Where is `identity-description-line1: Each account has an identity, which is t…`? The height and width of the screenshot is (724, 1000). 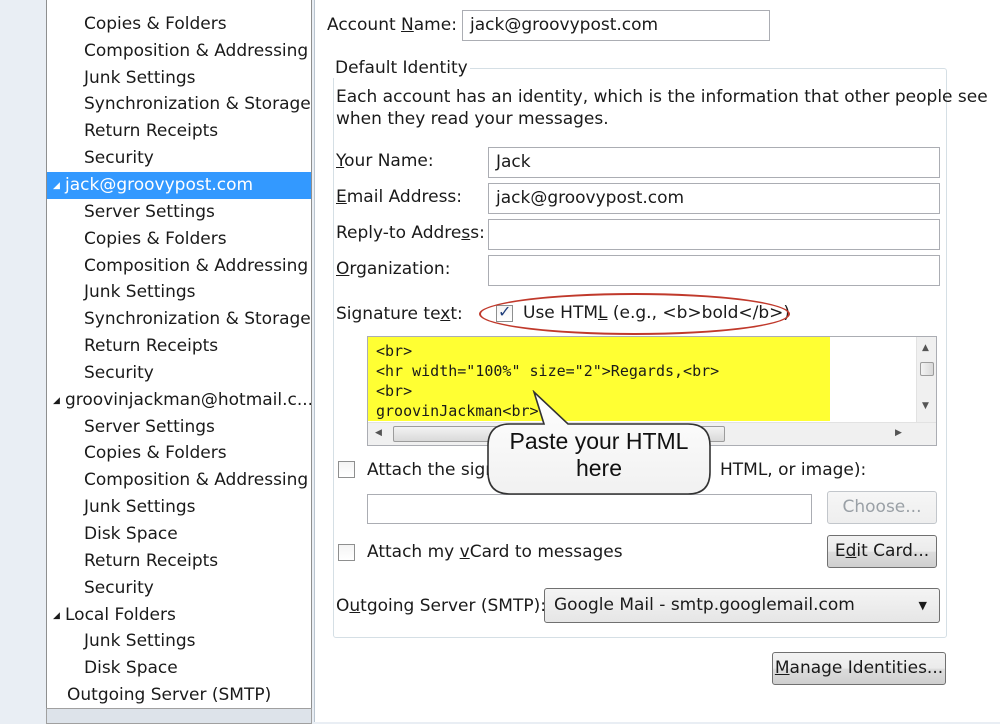 identity-description-line1: Each account has an identity, which is t… is located at coordinates (662, 97).